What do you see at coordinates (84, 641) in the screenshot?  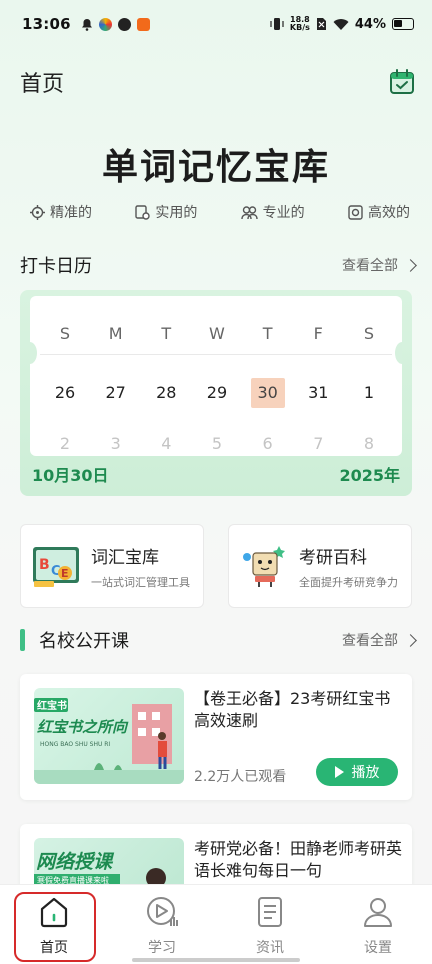 I see `courses-title: 名校公开课` at bounding box center [84, 641].